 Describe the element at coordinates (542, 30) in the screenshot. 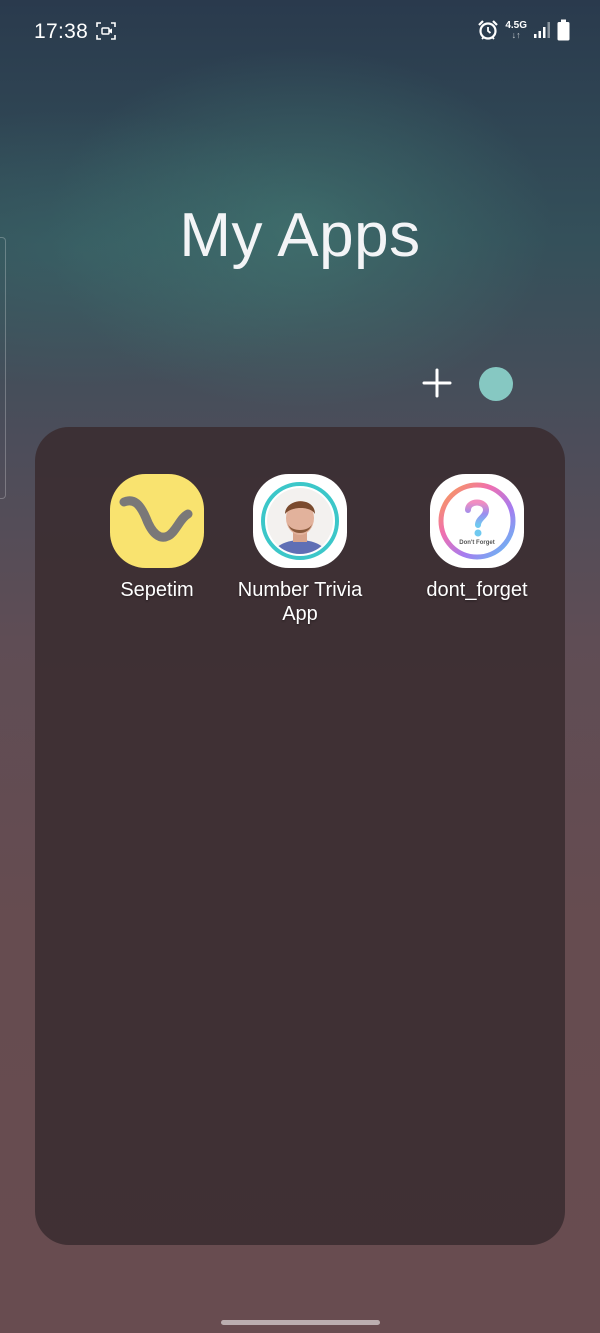

I see `signal-icon` at that location.